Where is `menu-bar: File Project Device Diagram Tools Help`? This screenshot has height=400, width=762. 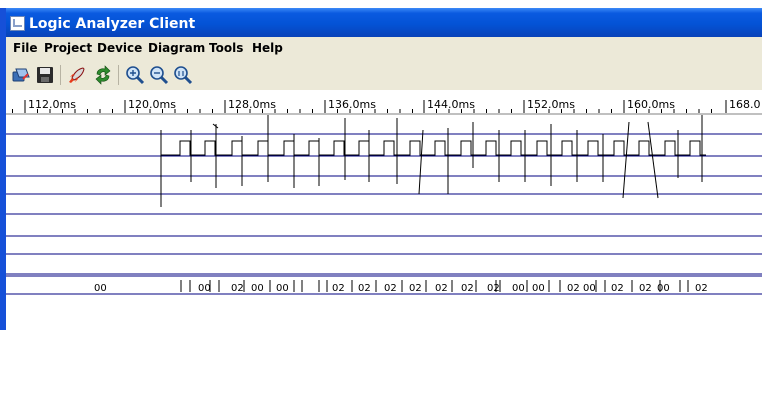 menu-bar: File Project Device Diagram Tools Help is located at coordinates (384, 49).